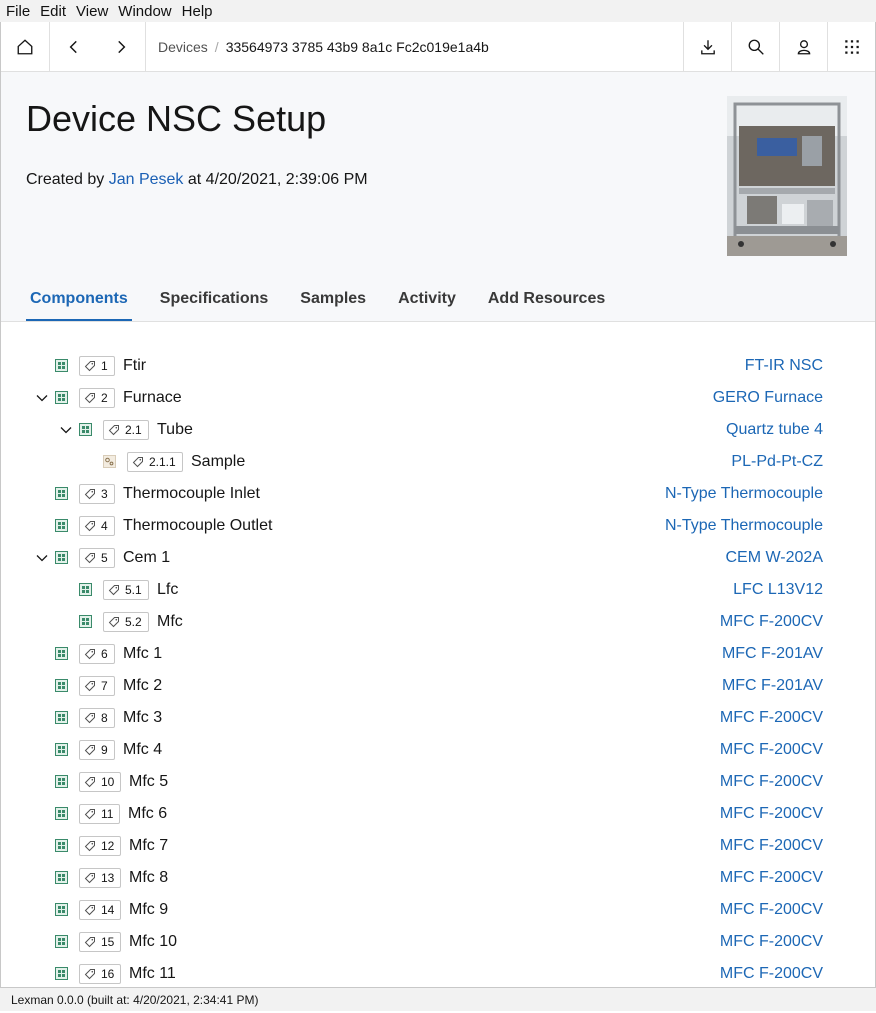 The image size is (876, 1013). I want to click on component-name: Mfc 9, so click(148, 910).